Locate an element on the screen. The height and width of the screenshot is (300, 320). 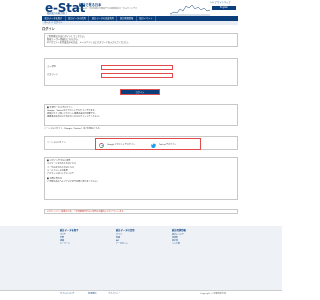
google-login-button: Googleアカウントでログイン is located at coordinates (123, 145).